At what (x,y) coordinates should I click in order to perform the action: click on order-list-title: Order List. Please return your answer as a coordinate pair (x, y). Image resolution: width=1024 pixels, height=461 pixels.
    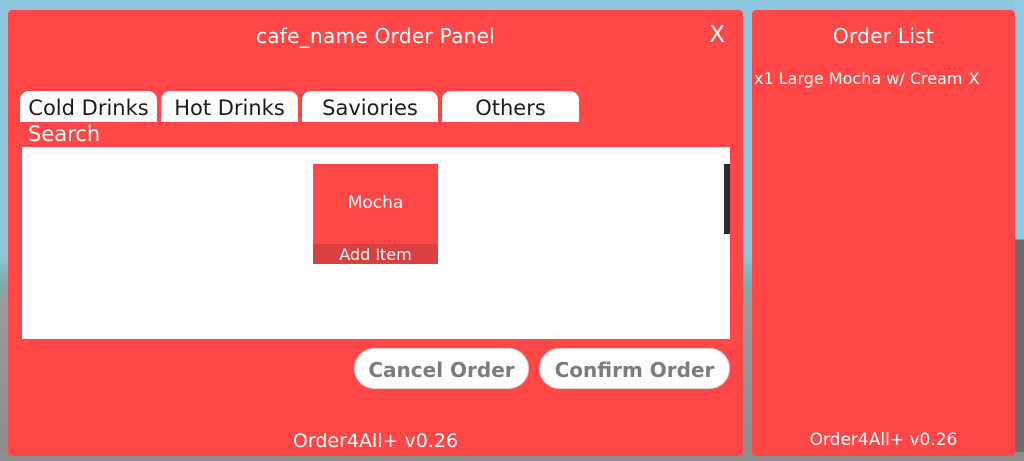
    Looking at the image, I should click on (883, 36).